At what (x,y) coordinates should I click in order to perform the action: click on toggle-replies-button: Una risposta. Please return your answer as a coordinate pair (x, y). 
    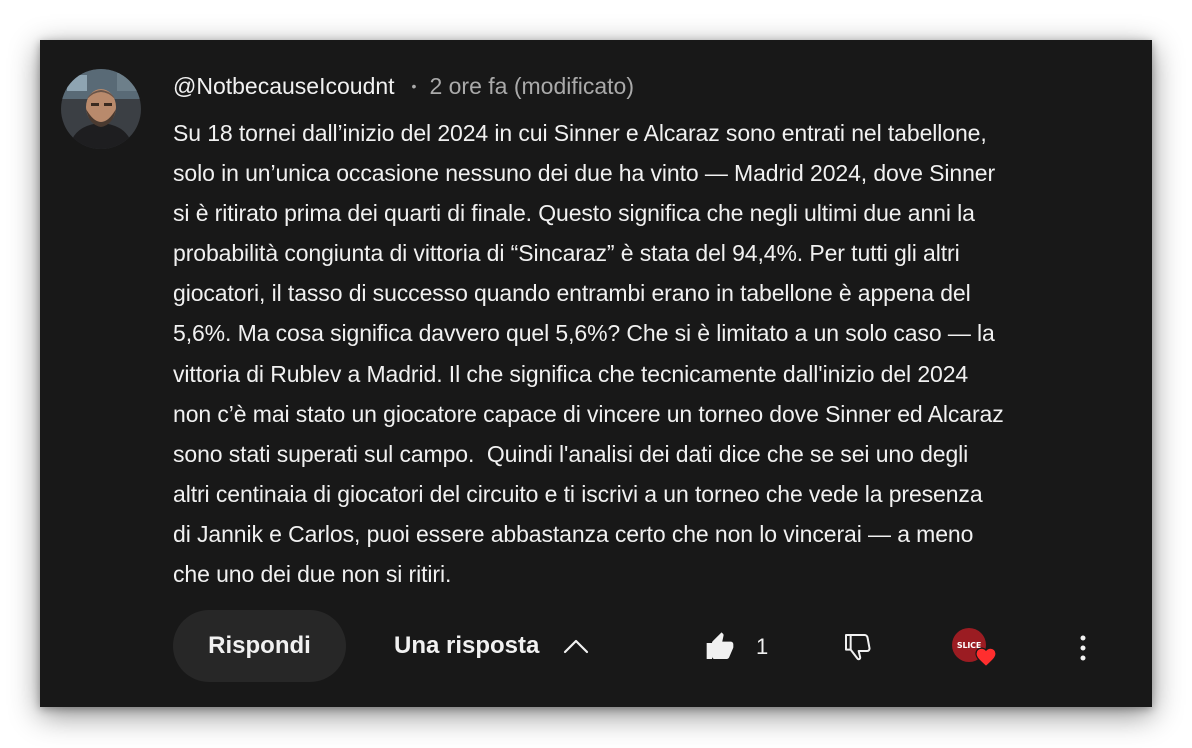
    Looking at the image, I should click on (491, 646).